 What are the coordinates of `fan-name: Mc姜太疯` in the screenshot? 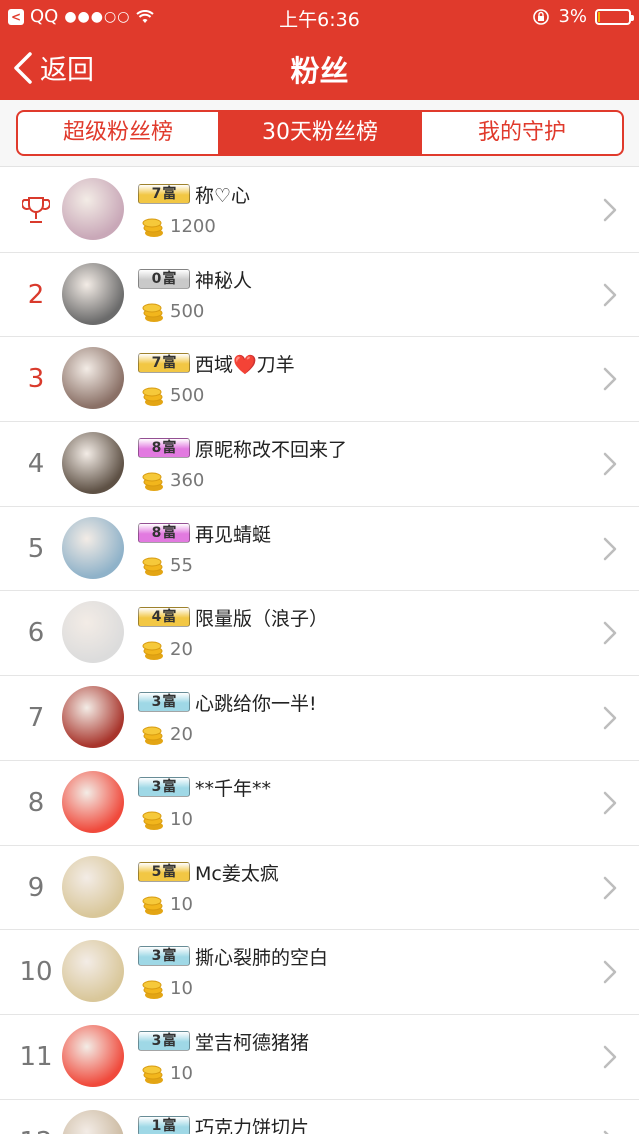 It's located at (237, 873).